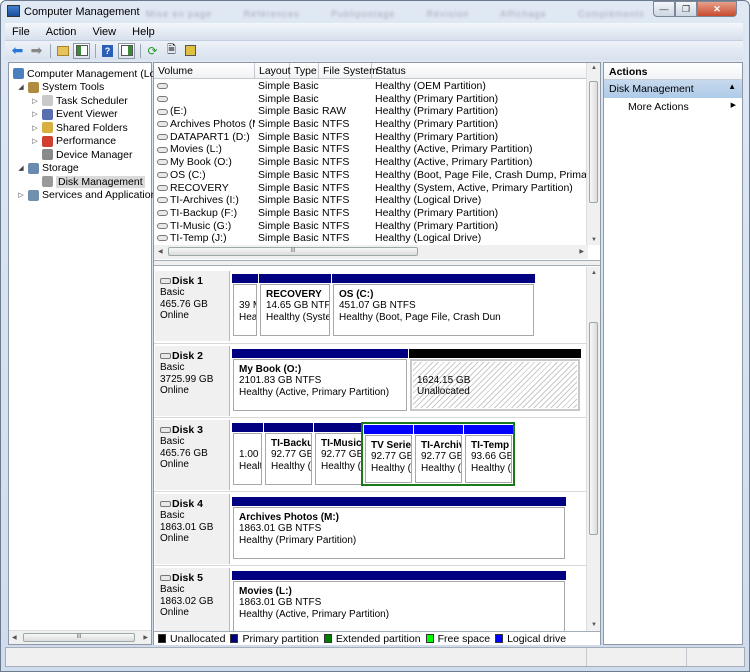 The width and height of the screenshot is (750, 672). I want to click on tree-item-performance: ▷ Performance, so click(73, 141).